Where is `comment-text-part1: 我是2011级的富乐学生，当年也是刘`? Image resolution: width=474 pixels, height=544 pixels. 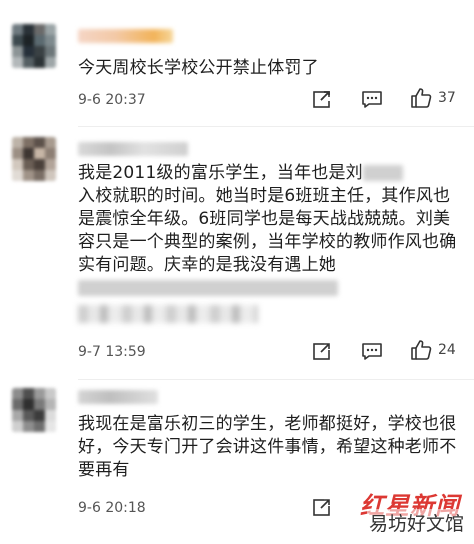
comment-text-part1: 我是2011级的富乐学生，当年也是刘 is located at coordinates (220, 173).